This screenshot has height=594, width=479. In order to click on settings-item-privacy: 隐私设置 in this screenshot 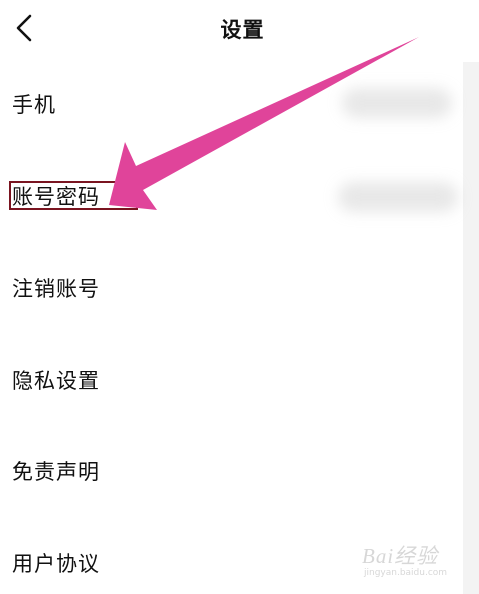, I will do `click(230, 380)`.